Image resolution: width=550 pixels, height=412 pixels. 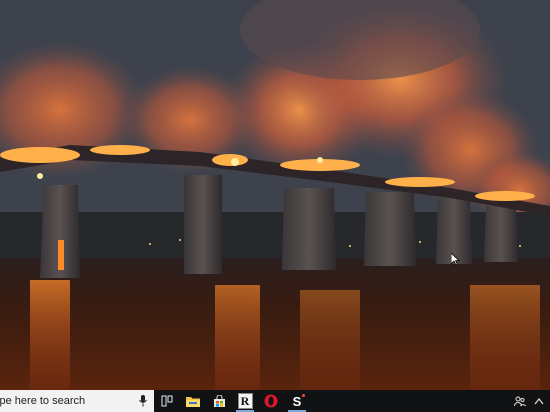 I want to click on r-app-button: R, so click(x=245, y=401).